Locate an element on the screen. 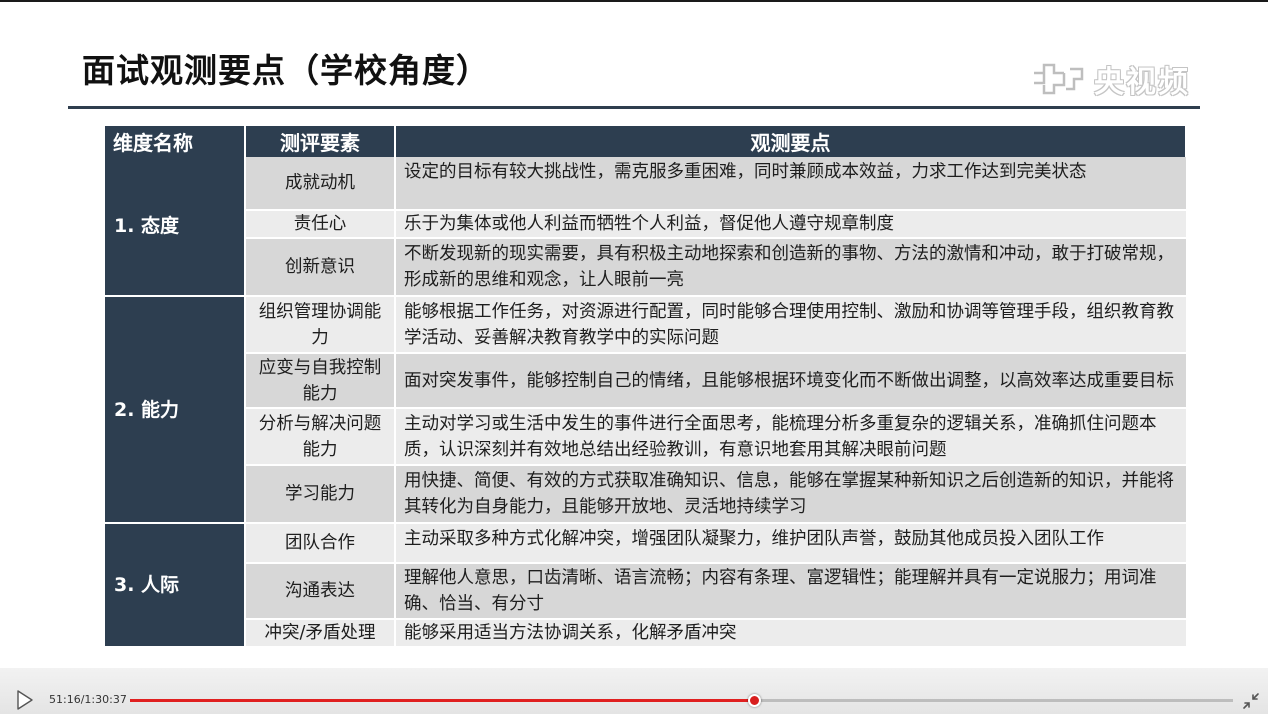 The image size is (1268, 714). point-cell: 能够采用适当方法协调关系，化解矛盾冲突 is located at coordinates (790, 633).